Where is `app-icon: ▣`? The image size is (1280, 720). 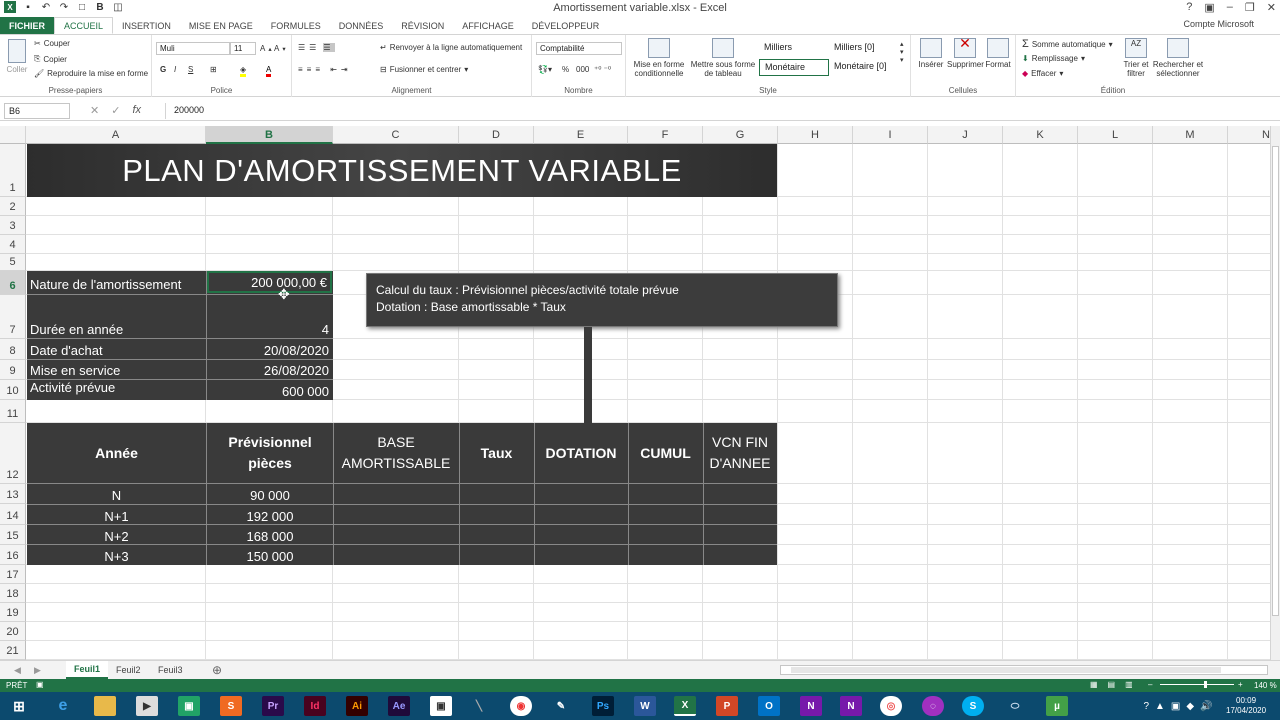
app-icon: ▣ is located at coordinates (441, 706).